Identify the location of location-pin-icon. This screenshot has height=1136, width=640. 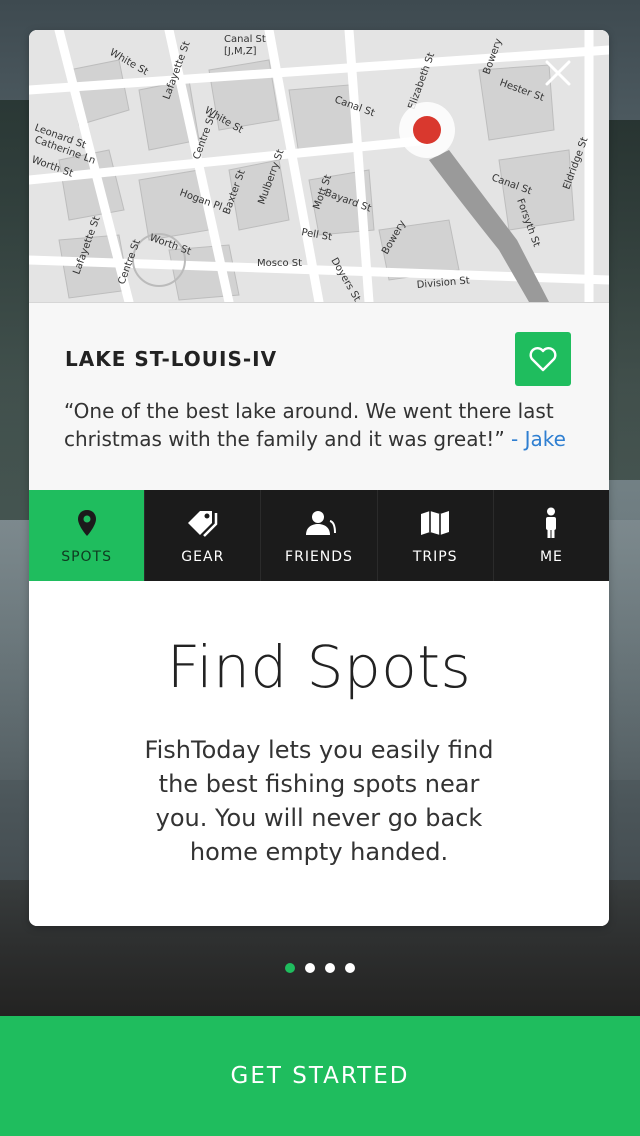
(427, 130).